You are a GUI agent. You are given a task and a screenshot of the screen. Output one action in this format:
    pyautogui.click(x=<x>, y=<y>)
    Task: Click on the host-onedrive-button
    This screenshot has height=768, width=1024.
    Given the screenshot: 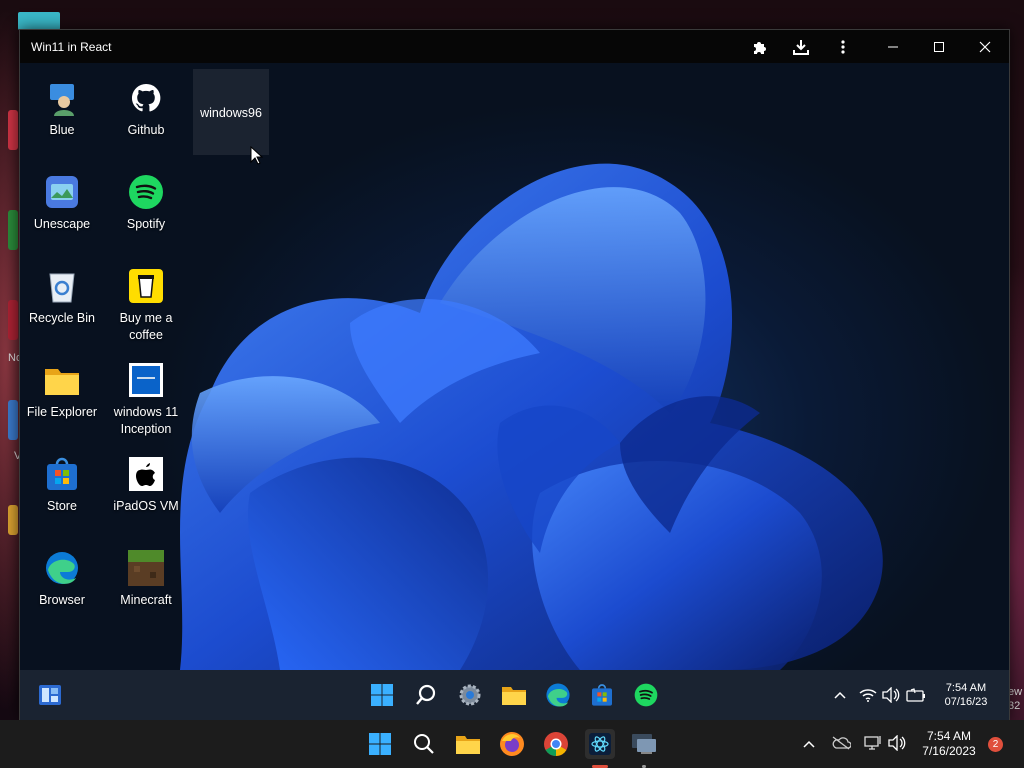 What is the action you would take?
    pyautogui.click(x=841, y=743)
    